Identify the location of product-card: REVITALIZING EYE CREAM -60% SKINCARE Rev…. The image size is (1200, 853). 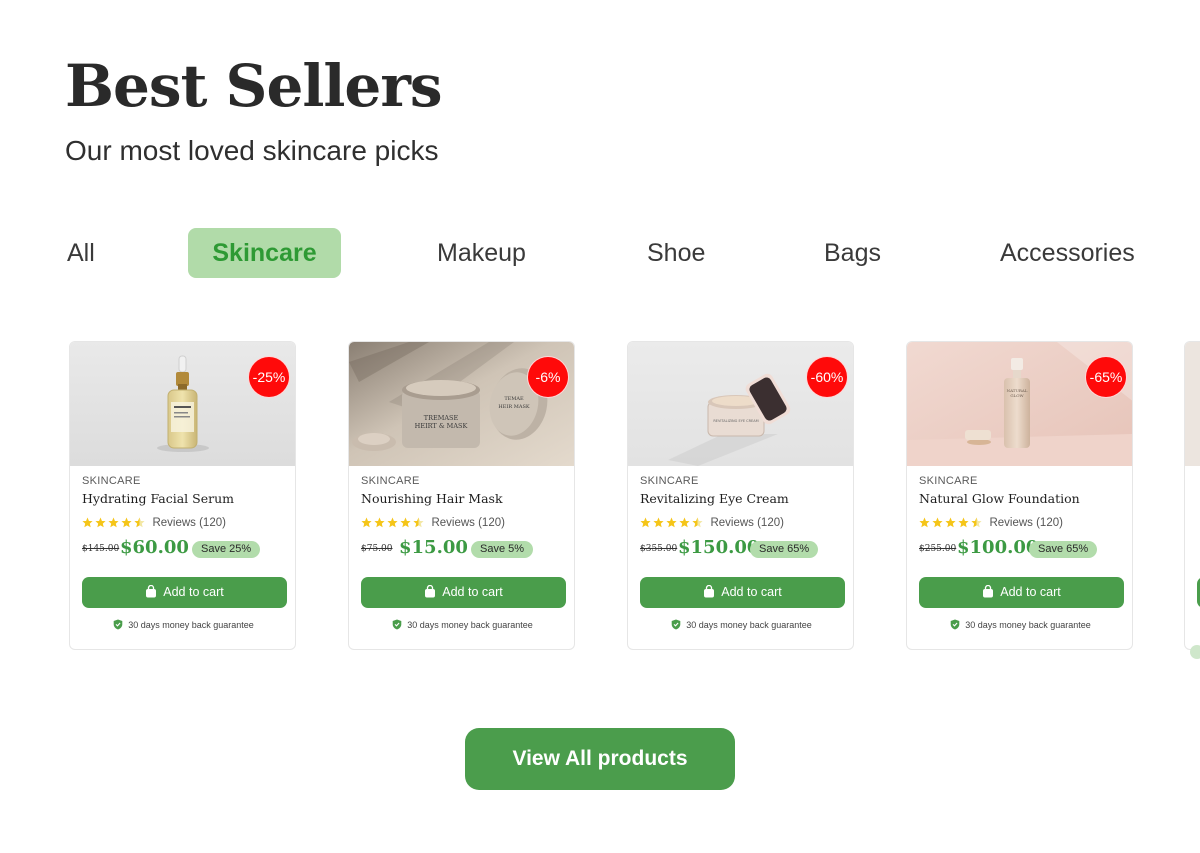
(740, 495).